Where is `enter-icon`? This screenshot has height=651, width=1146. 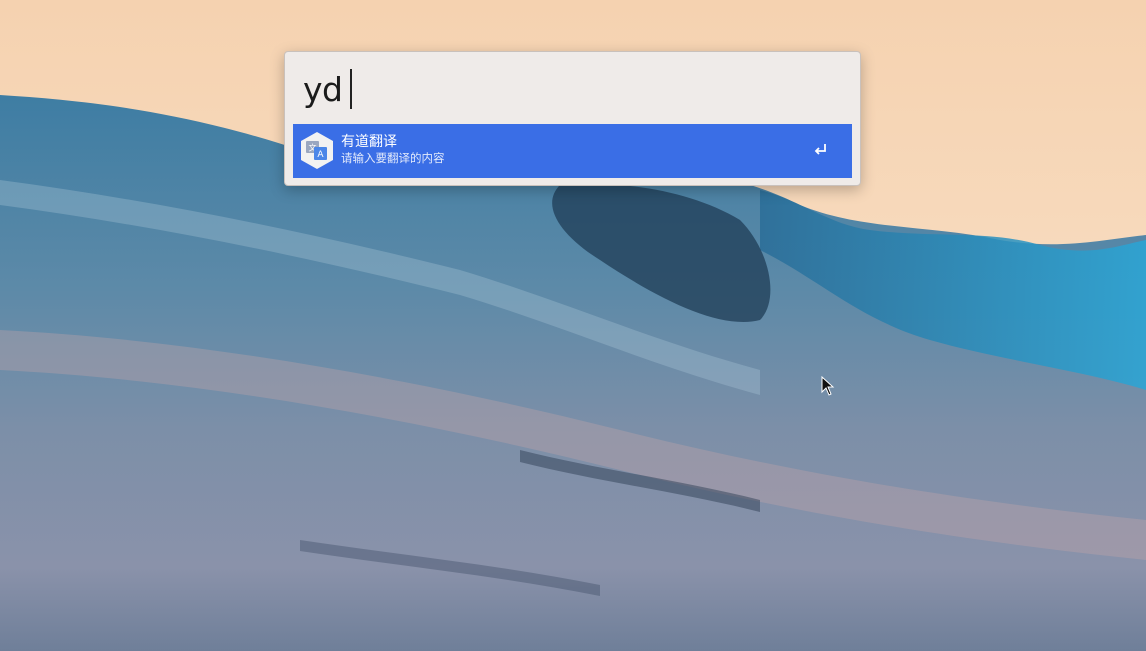
enter-icon is located at coordinates (820, 149).